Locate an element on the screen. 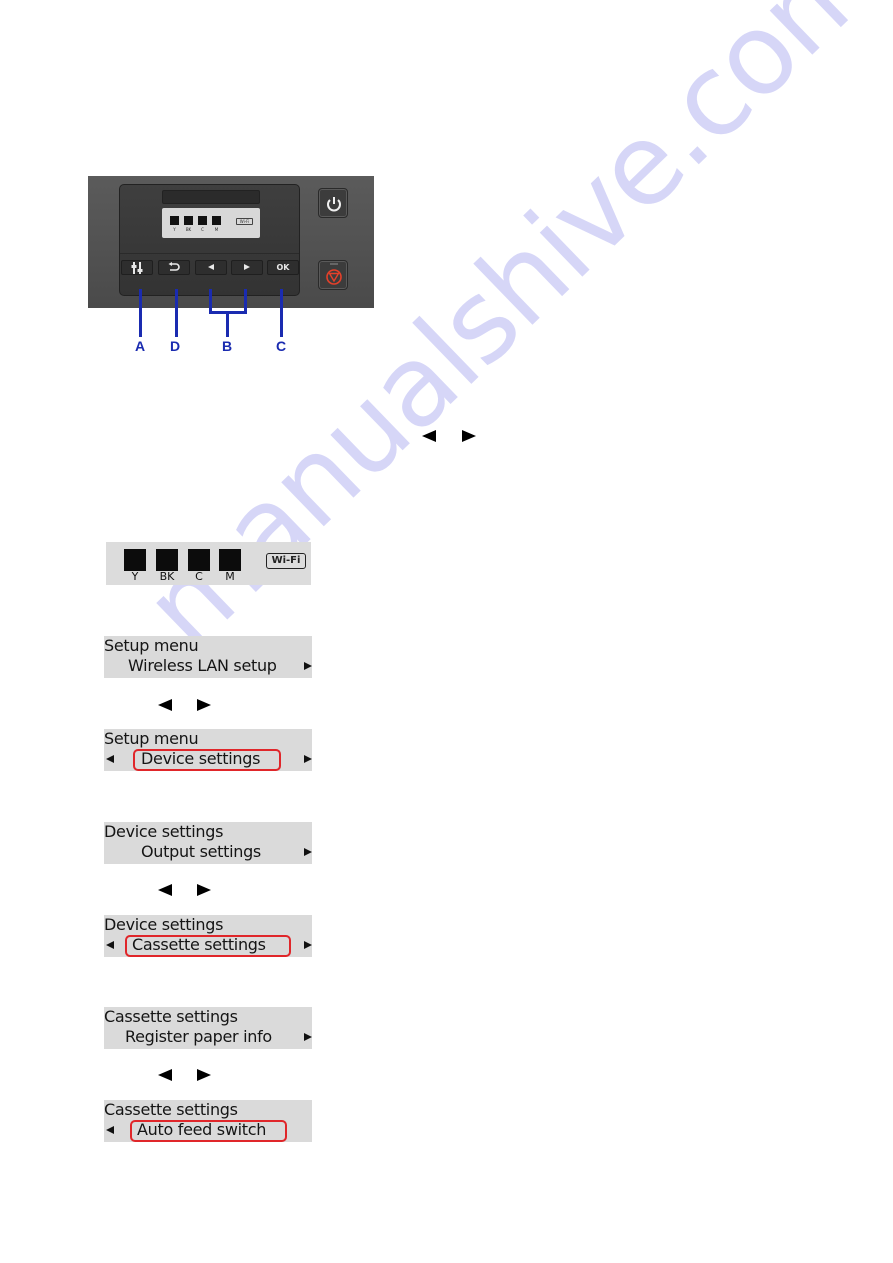  callout-line-b-left is located at coordinates (210, 301).